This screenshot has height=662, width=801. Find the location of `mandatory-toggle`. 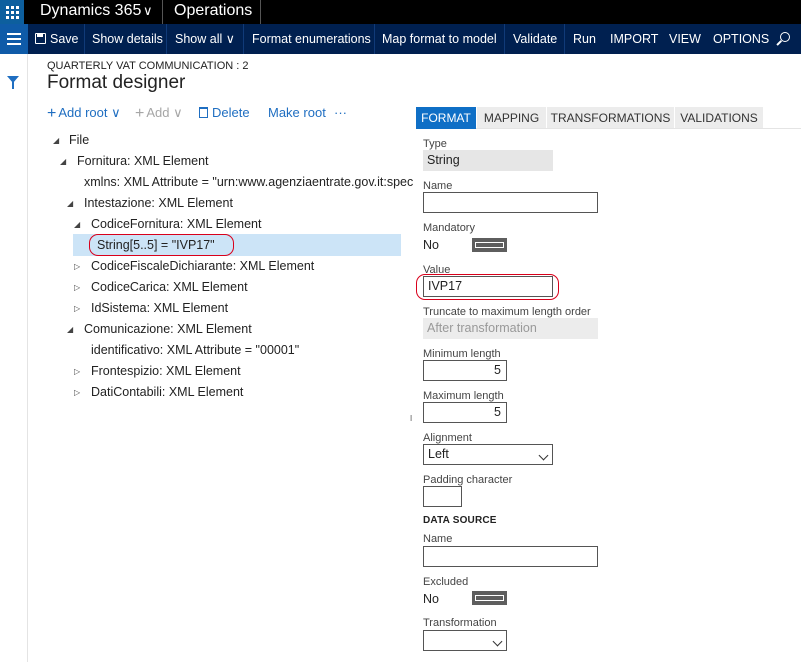

mandatory-toggle is located at coordinates (489, 245).